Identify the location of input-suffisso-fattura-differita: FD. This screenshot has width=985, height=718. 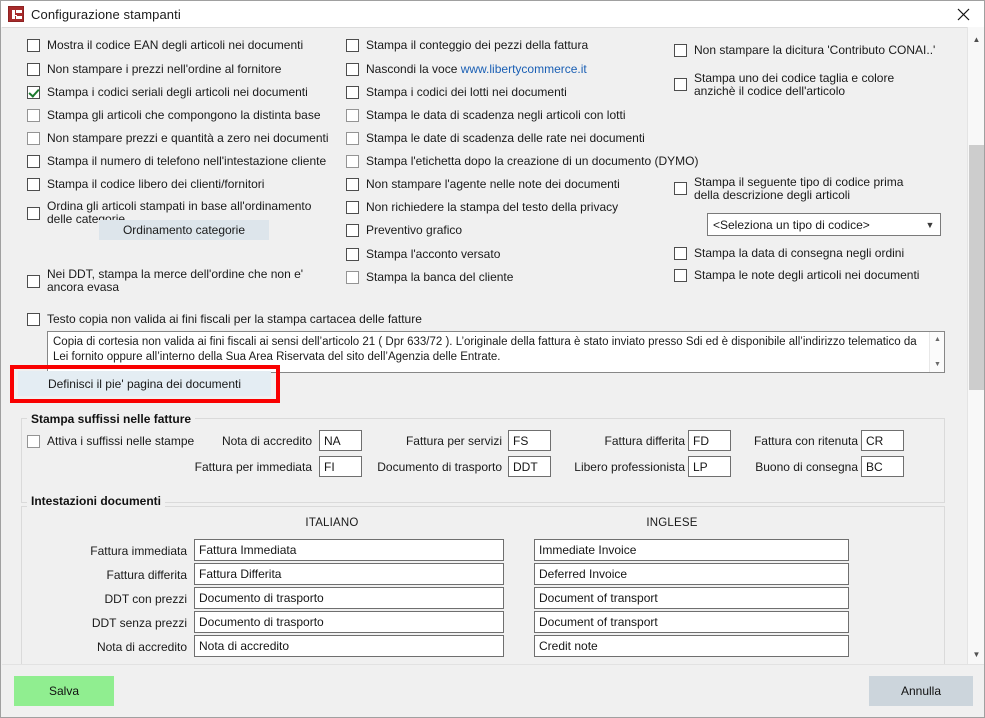
(709, 440).